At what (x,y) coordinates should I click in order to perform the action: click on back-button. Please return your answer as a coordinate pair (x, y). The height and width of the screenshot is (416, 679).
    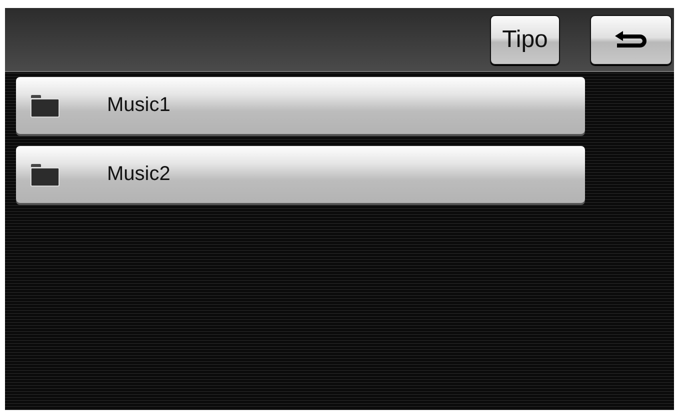
    Looking at the image, I should click on (631, 39).